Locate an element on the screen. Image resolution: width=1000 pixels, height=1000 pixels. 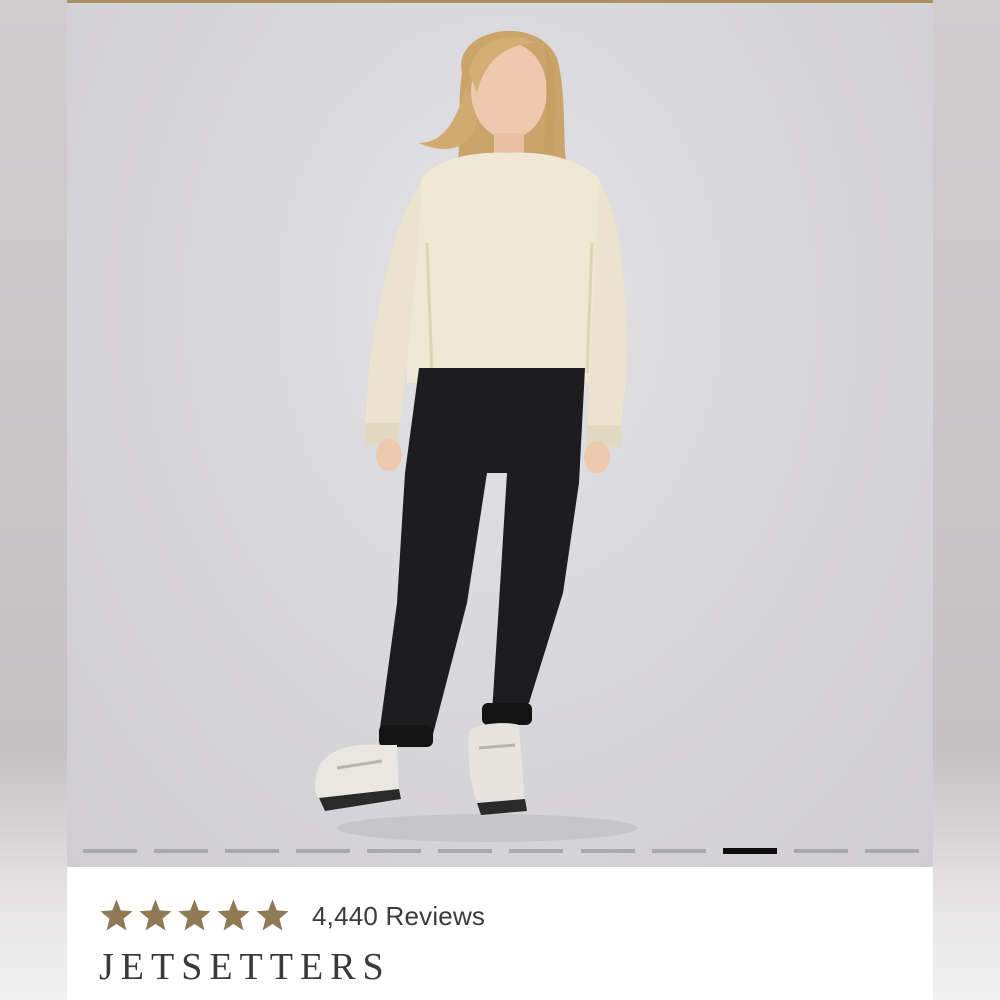
blurred-background-right is located at coordinates (966, 500).